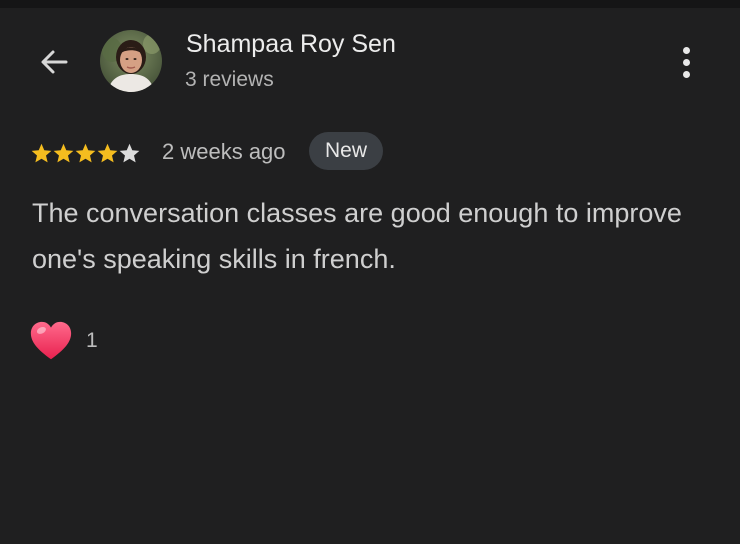  Describe the element at coordinates (370, 4) in the screenshot. I see `status-bar-strip` at that location.